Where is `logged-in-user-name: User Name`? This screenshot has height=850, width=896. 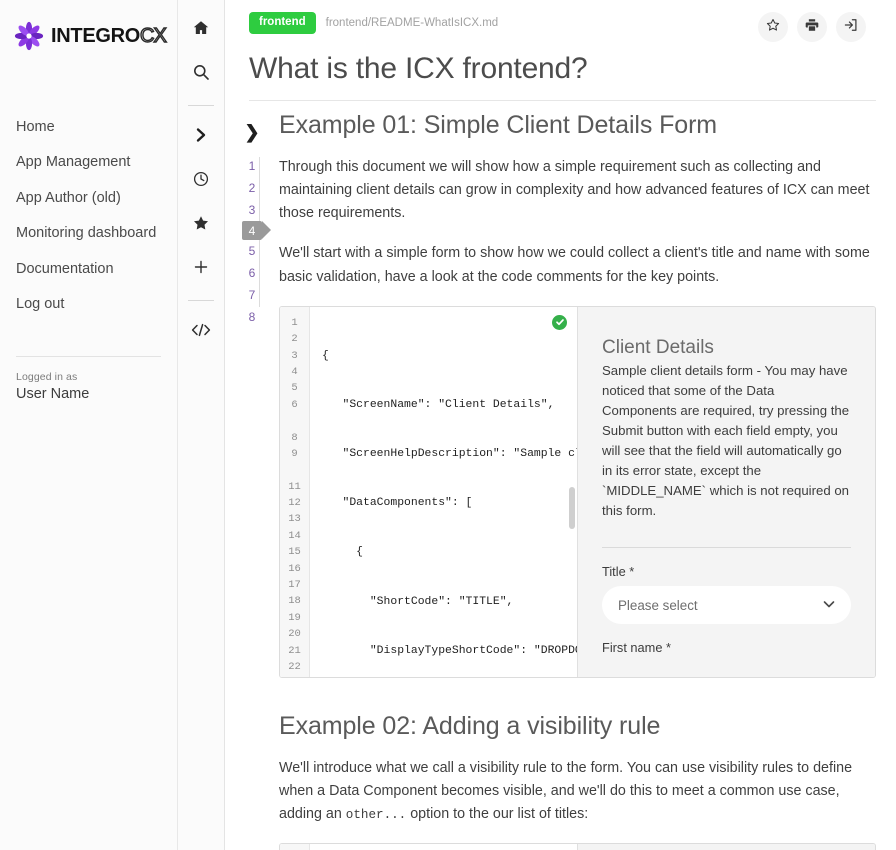
logged-in-user-name: User Name is located at coordinates (53, 394).